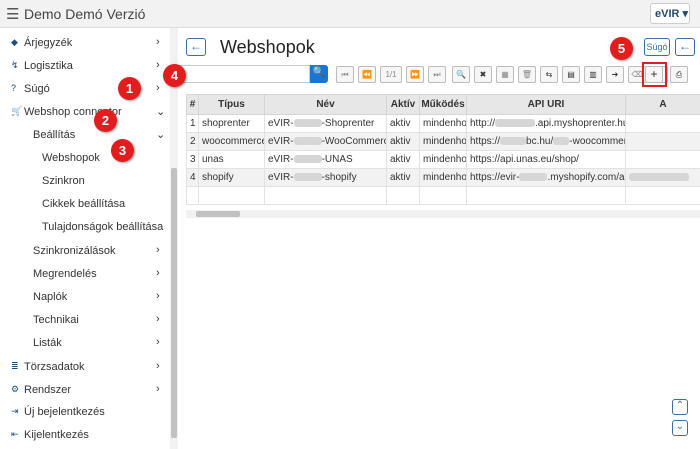 The height and width of the screenshot is (449, 700). I want to click on sidebar-item-webshop-connector: 🛒 Webshop connector ⌄, so click(85, 113).